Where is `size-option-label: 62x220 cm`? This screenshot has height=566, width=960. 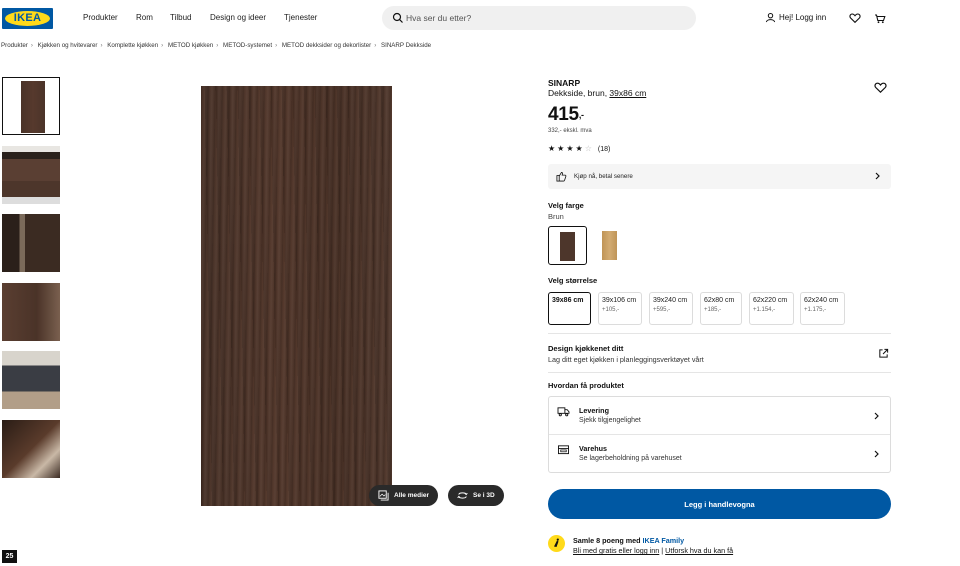
size-option-label: 62x220 cm is located at coordinates (770, 300).